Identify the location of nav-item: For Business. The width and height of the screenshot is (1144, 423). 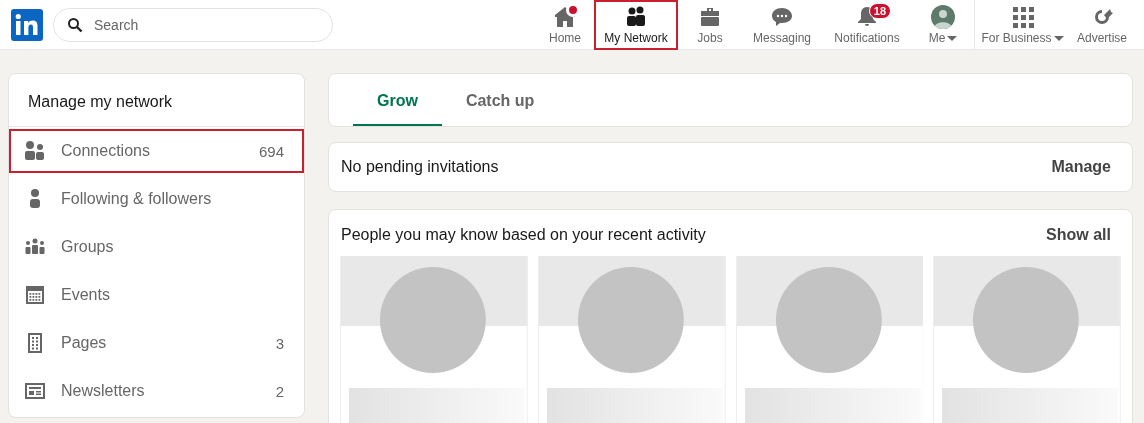
(1022, 25).